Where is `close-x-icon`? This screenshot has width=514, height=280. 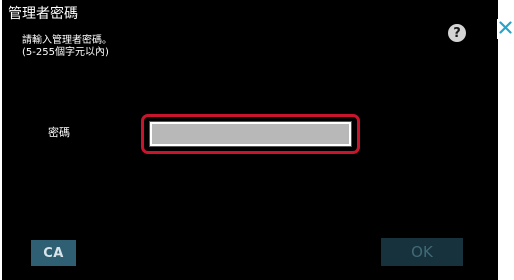 close-x-icon is located at coordinates (505, 27).